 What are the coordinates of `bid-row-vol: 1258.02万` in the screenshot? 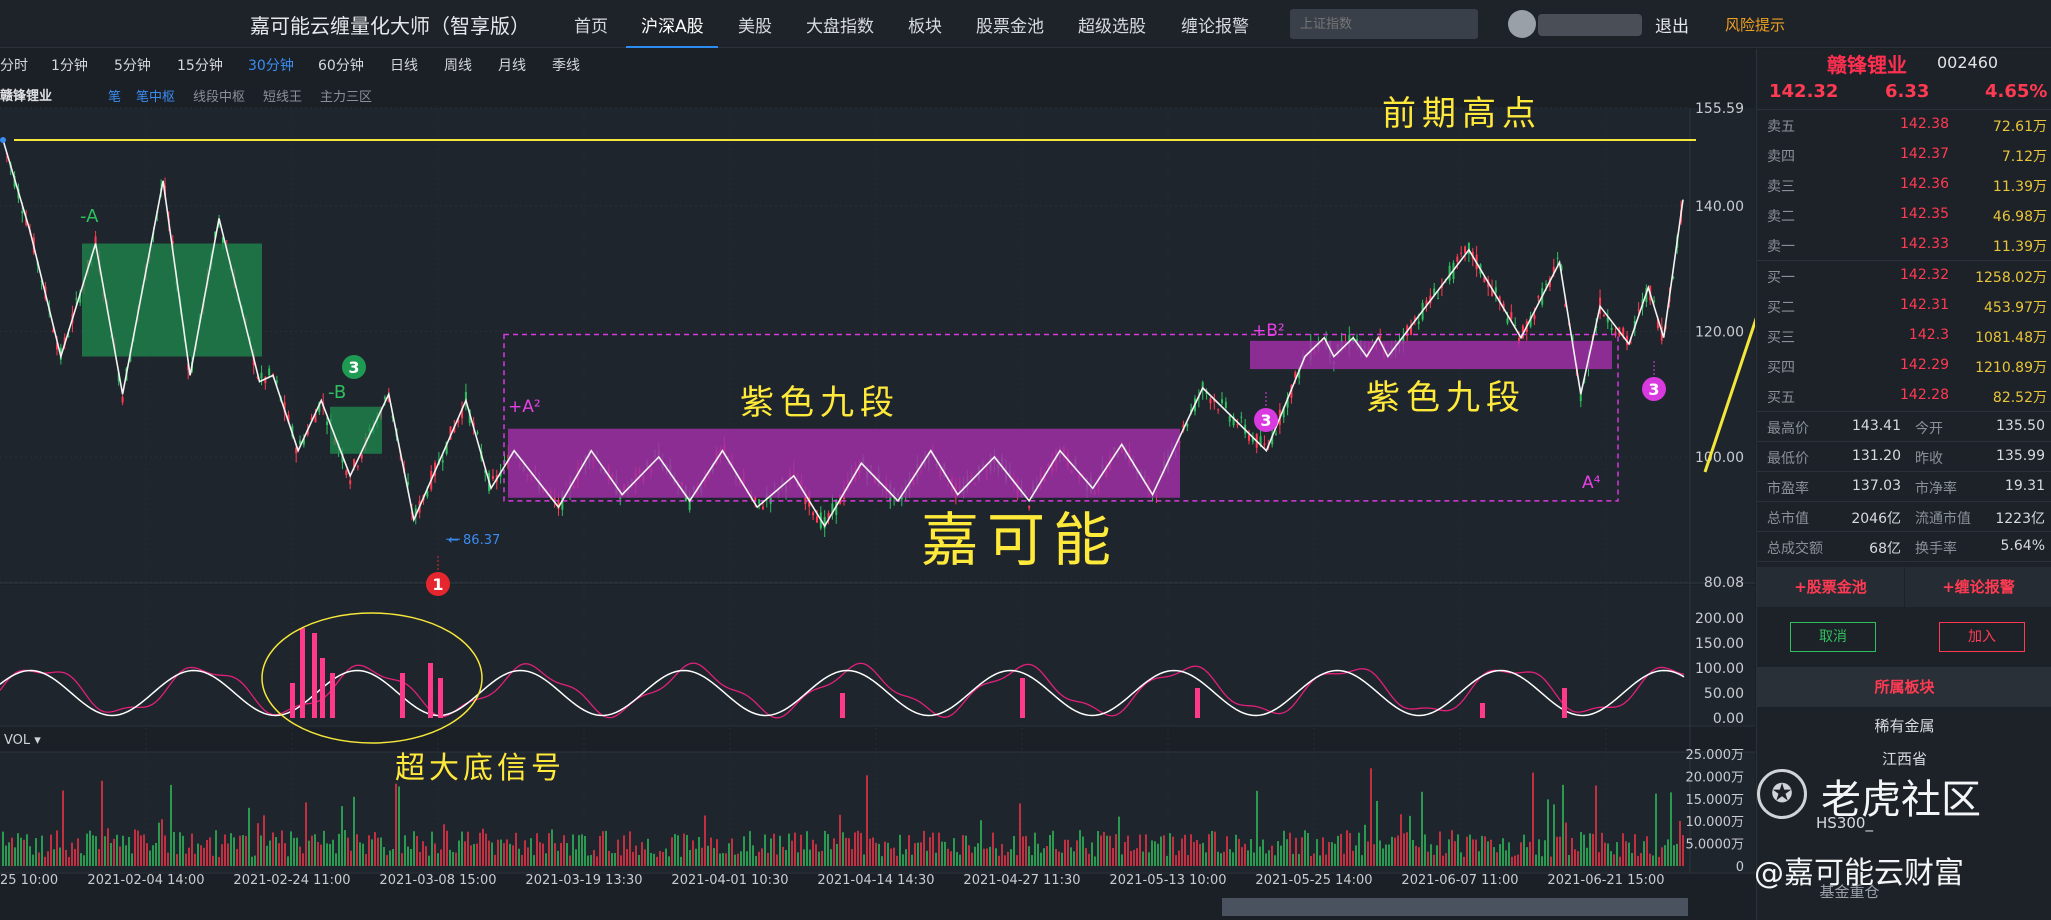 It's located at (2011, 278).